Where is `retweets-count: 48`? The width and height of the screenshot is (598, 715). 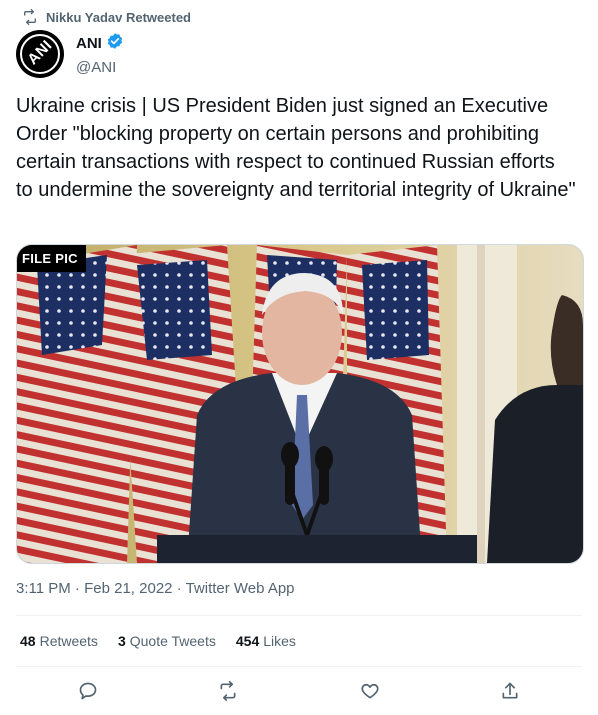 retweets-count: 48 is located at coordinates (28, 641).